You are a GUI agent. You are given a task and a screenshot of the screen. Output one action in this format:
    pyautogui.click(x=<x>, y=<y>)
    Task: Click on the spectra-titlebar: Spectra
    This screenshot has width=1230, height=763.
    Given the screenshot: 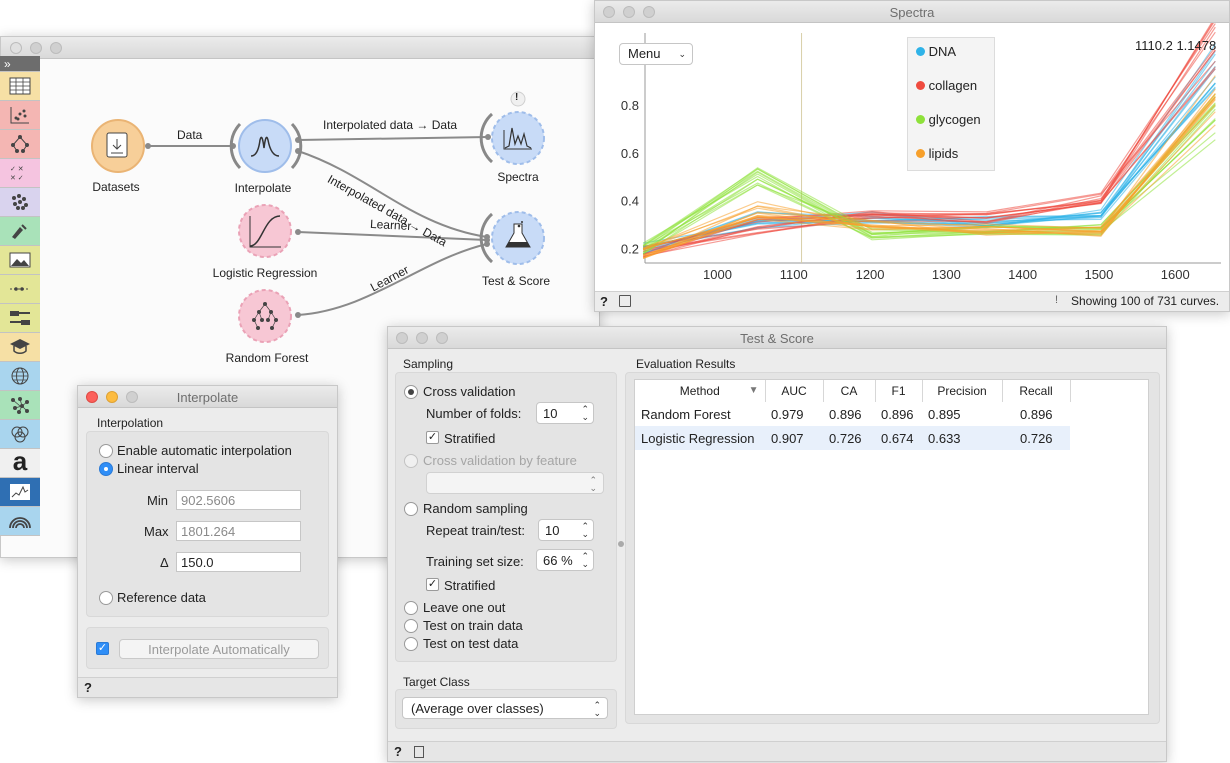 What is the action you would take?
    pyautogui.click(x=912, y=12)
    